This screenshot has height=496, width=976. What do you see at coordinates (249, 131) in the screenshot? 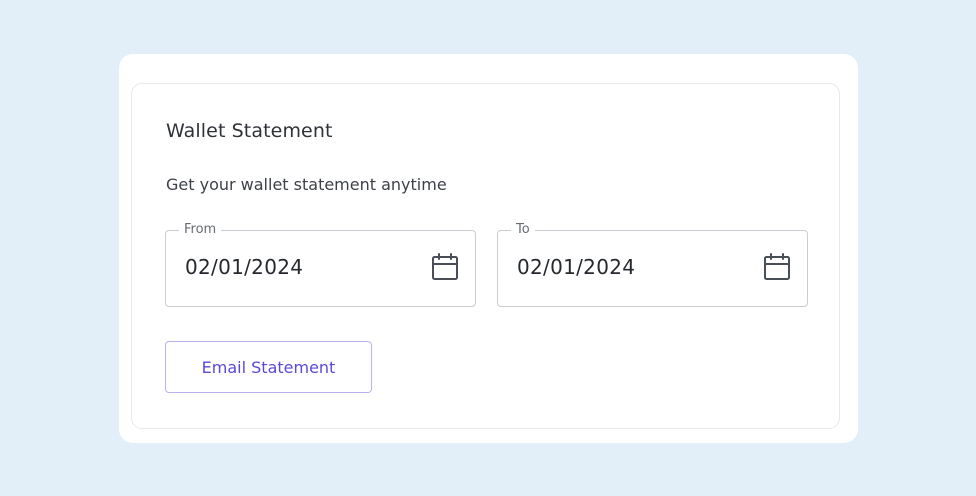
I see `card-title: Wallet Statement` at bounding box center [249, 131].